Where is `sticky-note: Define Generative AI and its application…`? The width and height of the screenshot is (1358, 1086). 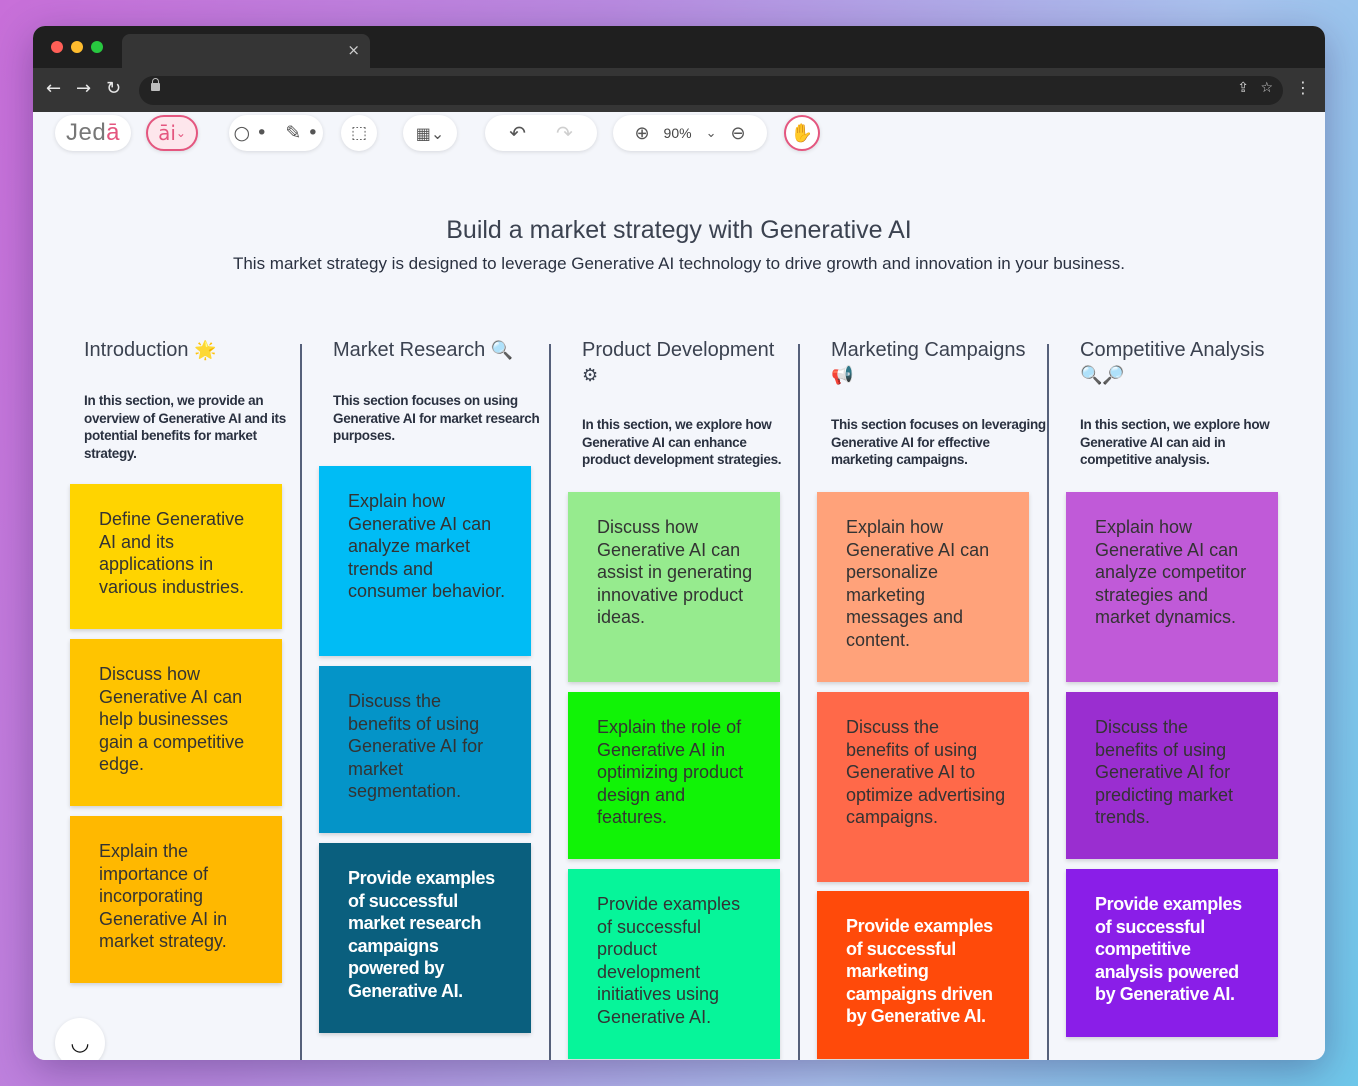
sticky-note: Define Generative AI and its application… is located at coordinates (176, 556).